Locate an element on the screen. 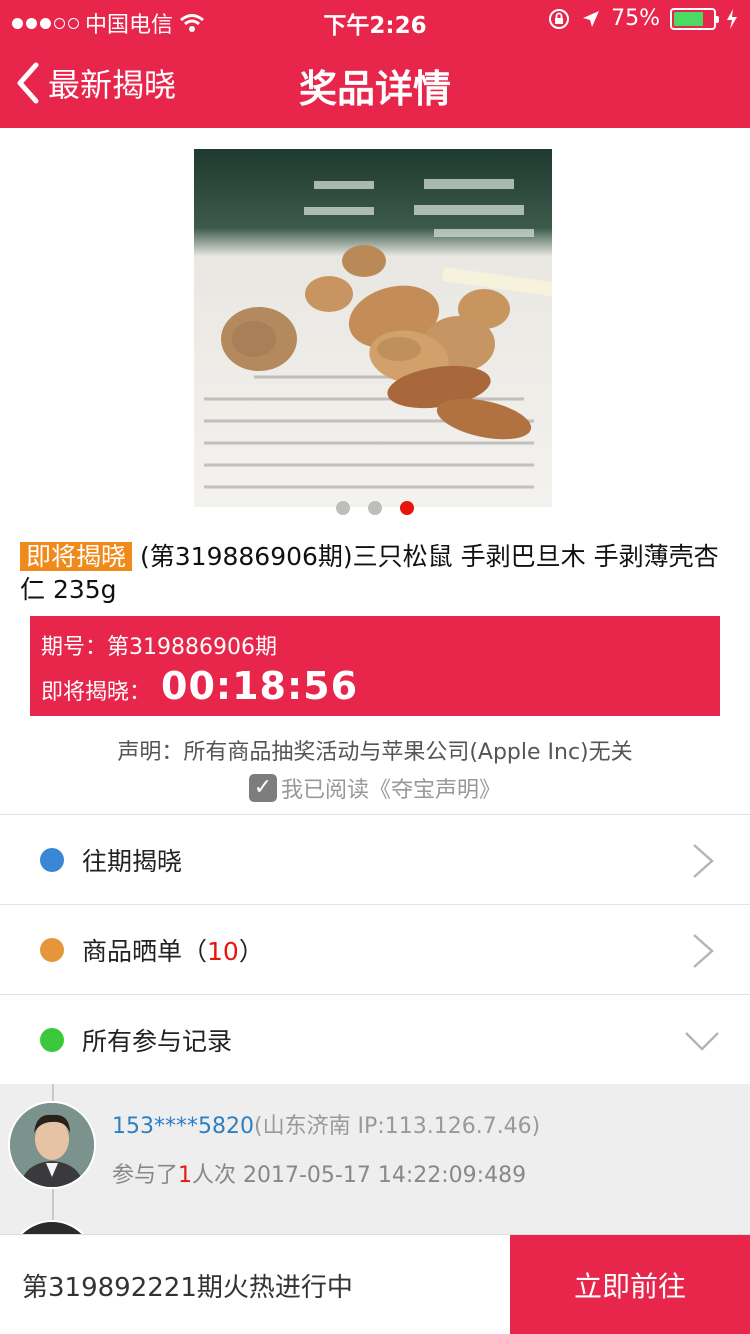  battery-percent: 75% is located at coordinates (635, 18).